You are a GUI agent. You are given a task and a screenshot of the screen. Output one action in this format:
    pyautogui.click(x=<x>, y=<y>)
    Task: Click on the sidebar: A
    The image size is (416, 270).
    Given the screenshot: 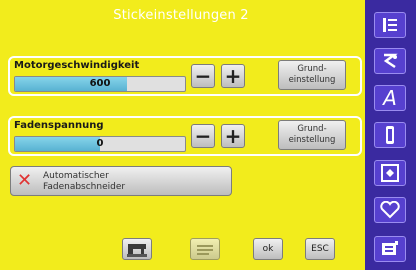 What is the action you would take?
    pyautogui.click(x=390, y=135)
    